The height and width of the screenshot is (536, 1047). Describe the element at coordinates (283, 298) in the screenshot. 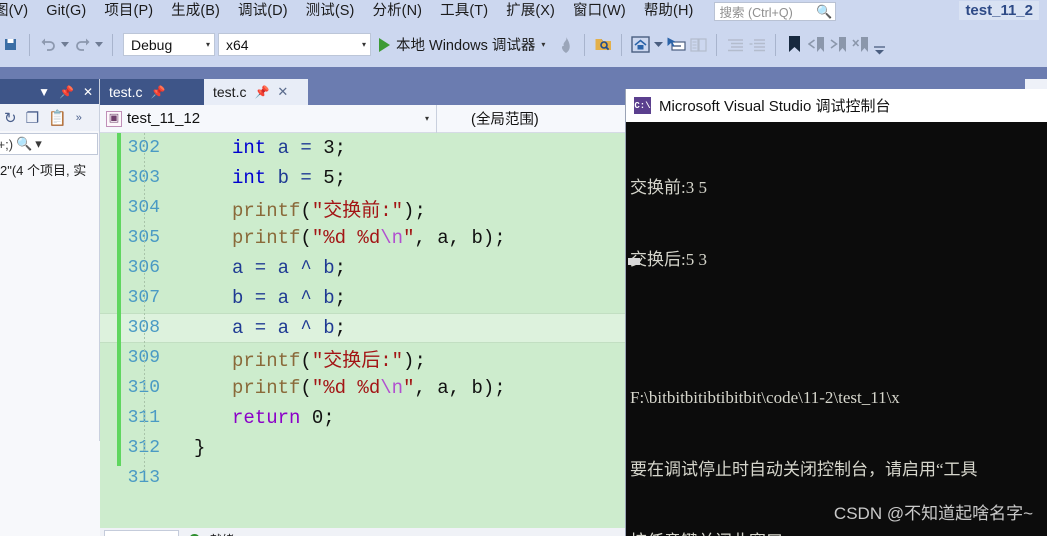

I see `code-token: b = a ^ b` at that location.